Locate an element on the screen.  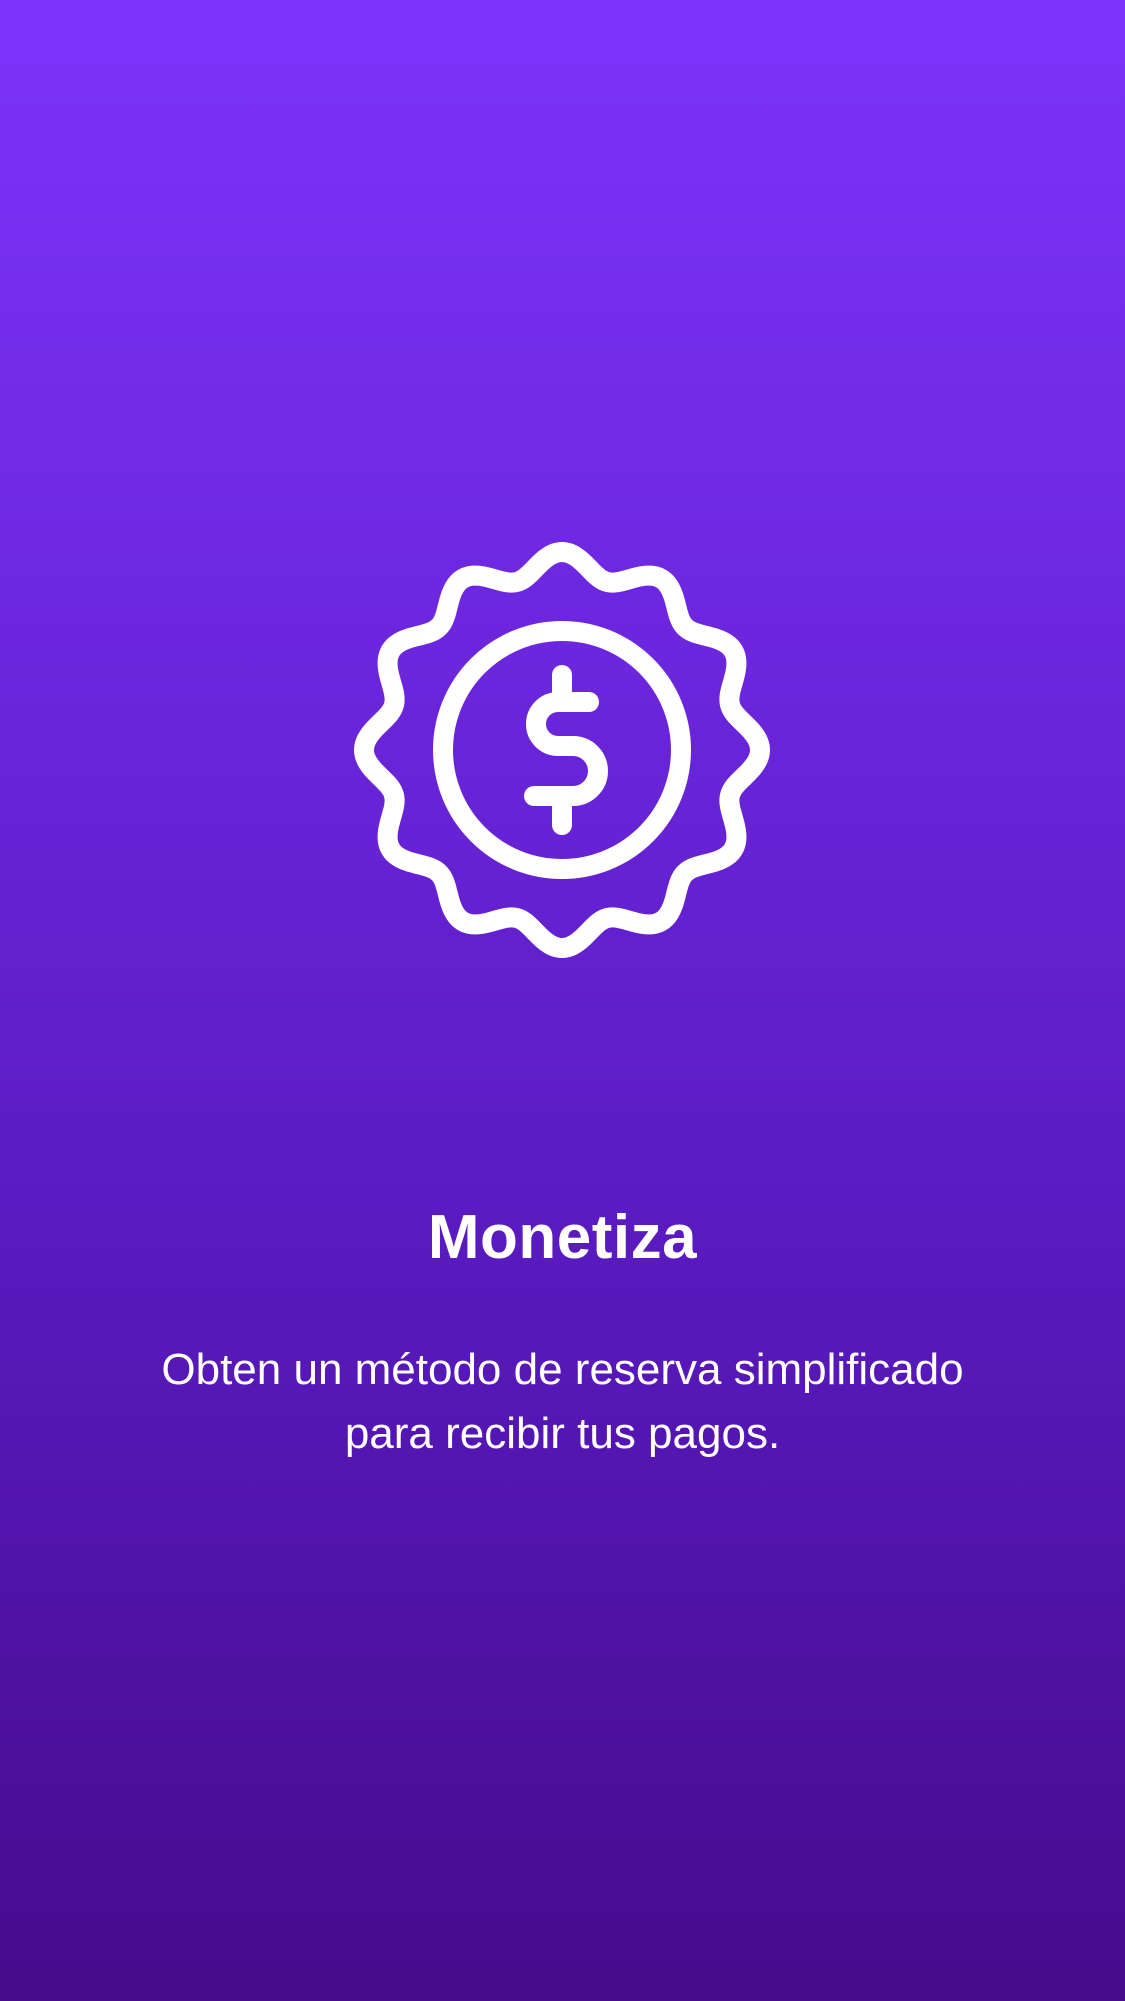
dollar-sign-icon is located at coordinates (566, 750).